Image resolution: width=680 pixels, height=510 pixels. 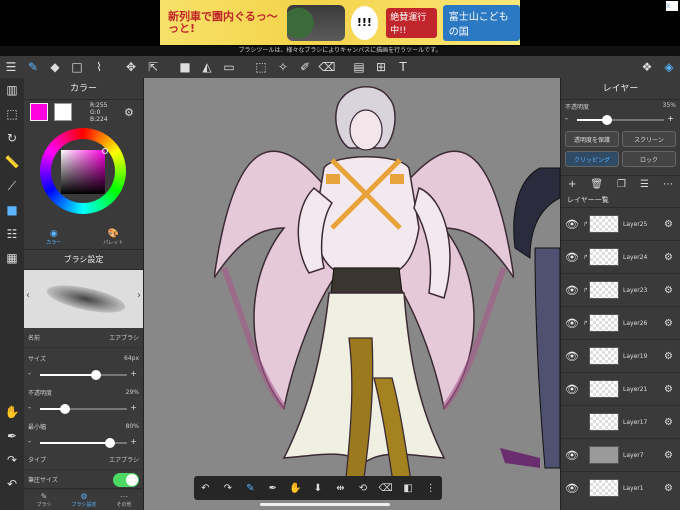 What do you see at coordinates (381, 67) in the screenshot?
I see `panel-tool-icon: ⊞` at bounding box center [381, 67].